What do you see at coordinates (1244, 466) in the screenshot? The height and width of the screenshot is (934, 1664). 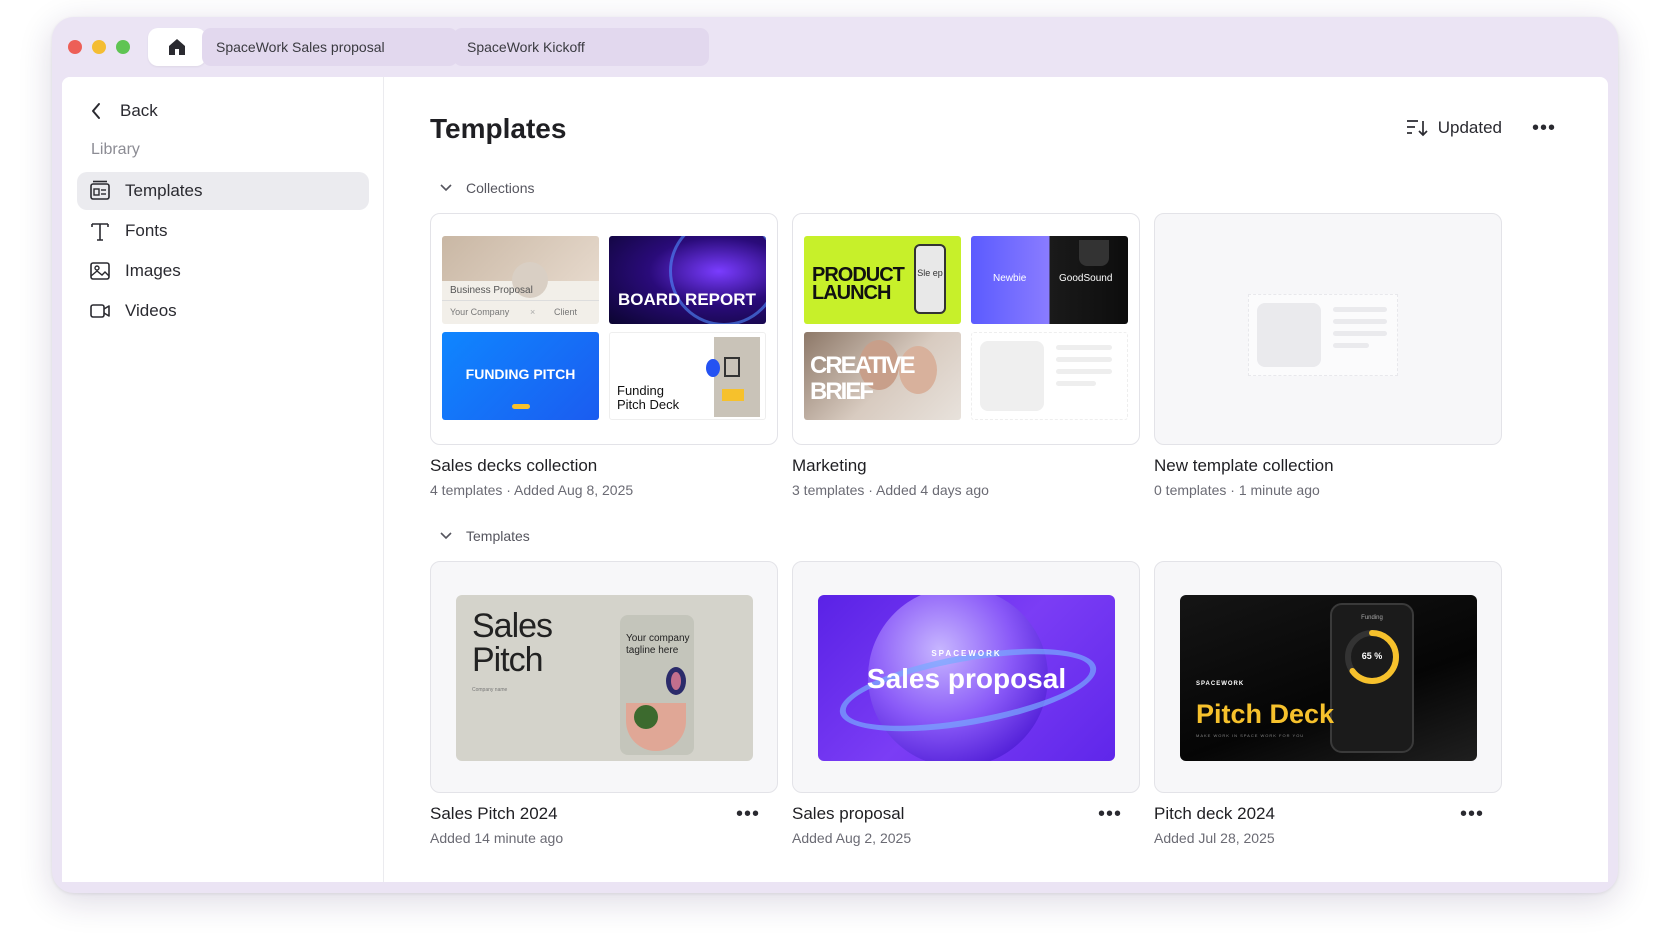 I see `collection-title: New template collection` at bounding box center [1244, 466].